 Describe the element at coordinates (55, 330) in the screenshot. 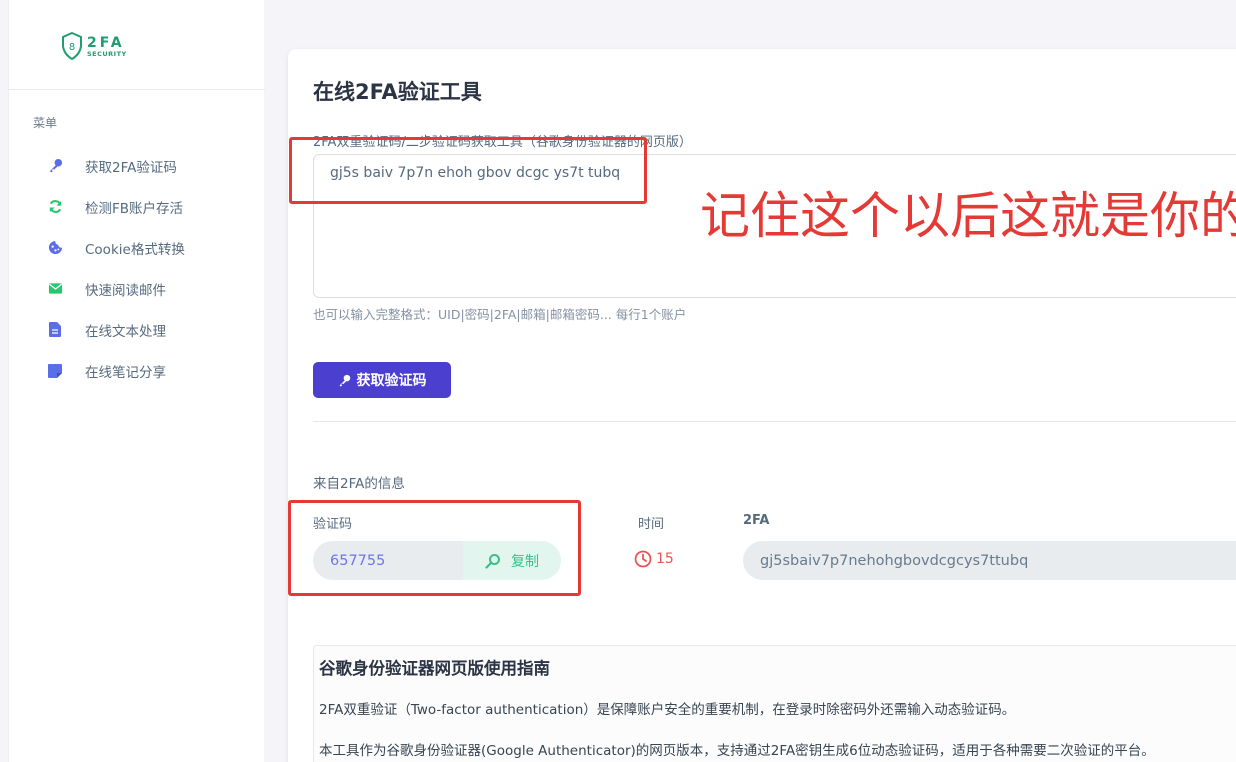

I see `file-text-icon` at that location.